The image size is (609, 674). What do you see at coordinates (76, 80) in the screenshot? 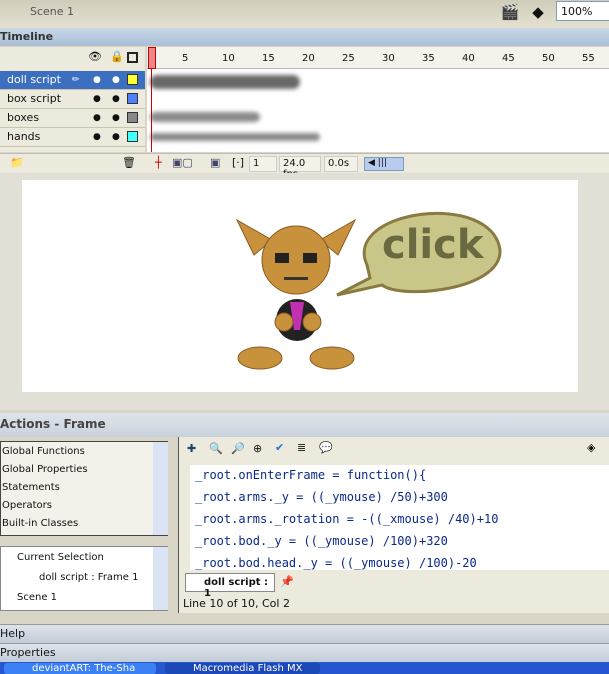
I see `pencil-icon: ✏` at bounding box center [76, 80].